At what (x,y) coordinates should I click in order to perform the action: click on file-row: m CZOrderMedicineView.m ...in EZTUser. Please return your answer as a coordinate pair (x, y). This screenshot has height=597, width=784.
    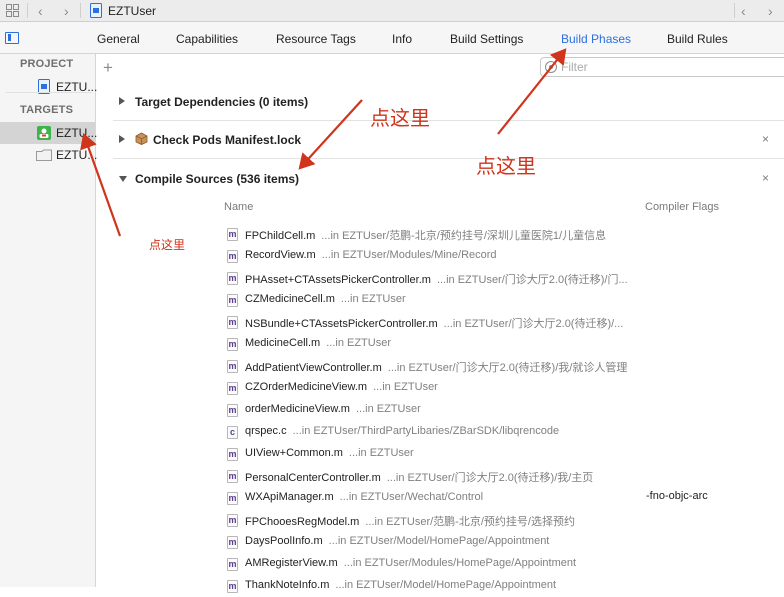
    Looking at the image, I should click on (502, 388).